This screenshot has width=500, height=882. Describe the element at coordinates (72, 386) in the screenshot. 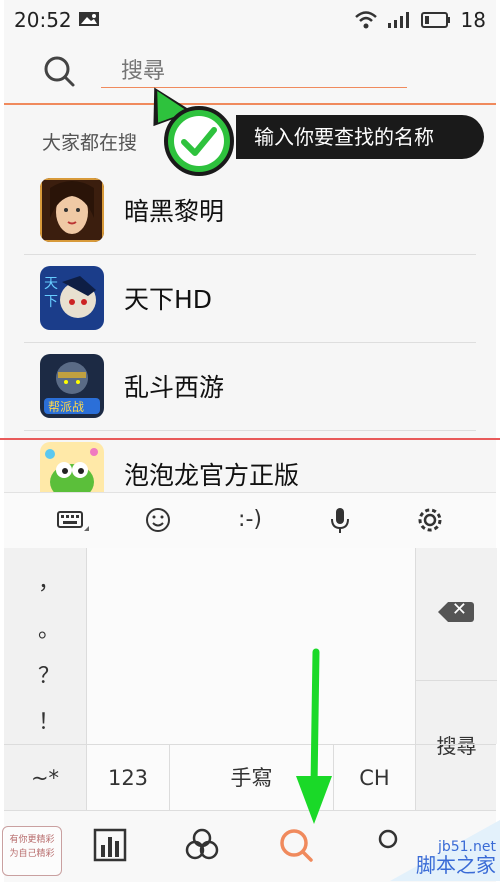

I see `app-icon: 帮派战` at that location.